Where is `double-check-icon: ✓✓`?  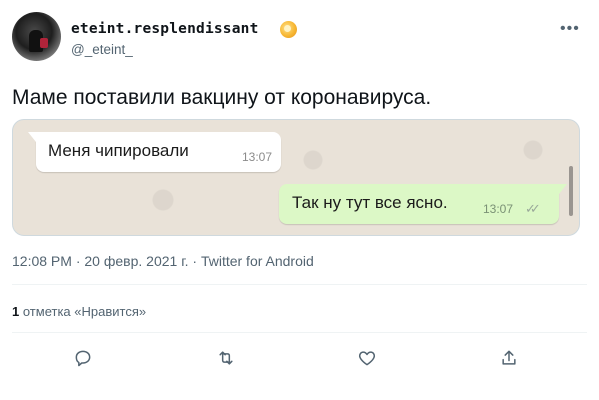
double-check-icon: ✓✓ is located at coordinates (533, 208).